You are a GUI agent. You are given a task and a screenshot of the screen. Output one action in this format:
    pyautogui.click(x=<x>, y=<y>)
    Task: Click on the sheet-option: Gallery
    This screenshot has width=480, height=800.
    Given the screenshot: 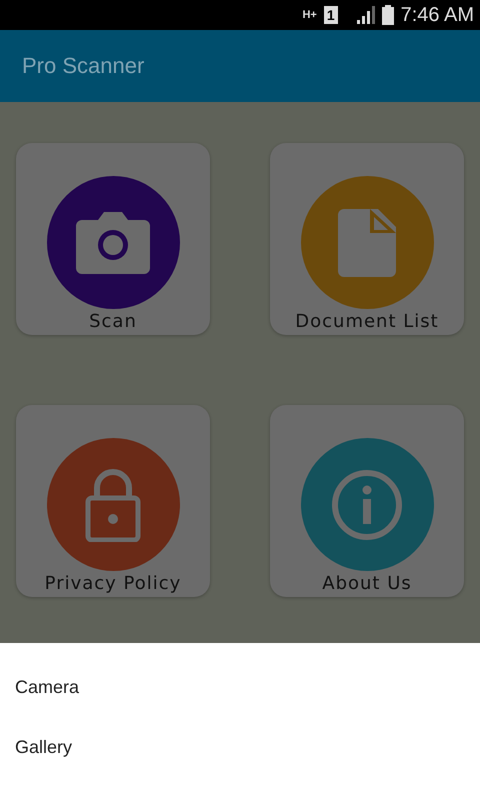 What is the action you would take?
    pyautogui.click(x=240, y=747)
    